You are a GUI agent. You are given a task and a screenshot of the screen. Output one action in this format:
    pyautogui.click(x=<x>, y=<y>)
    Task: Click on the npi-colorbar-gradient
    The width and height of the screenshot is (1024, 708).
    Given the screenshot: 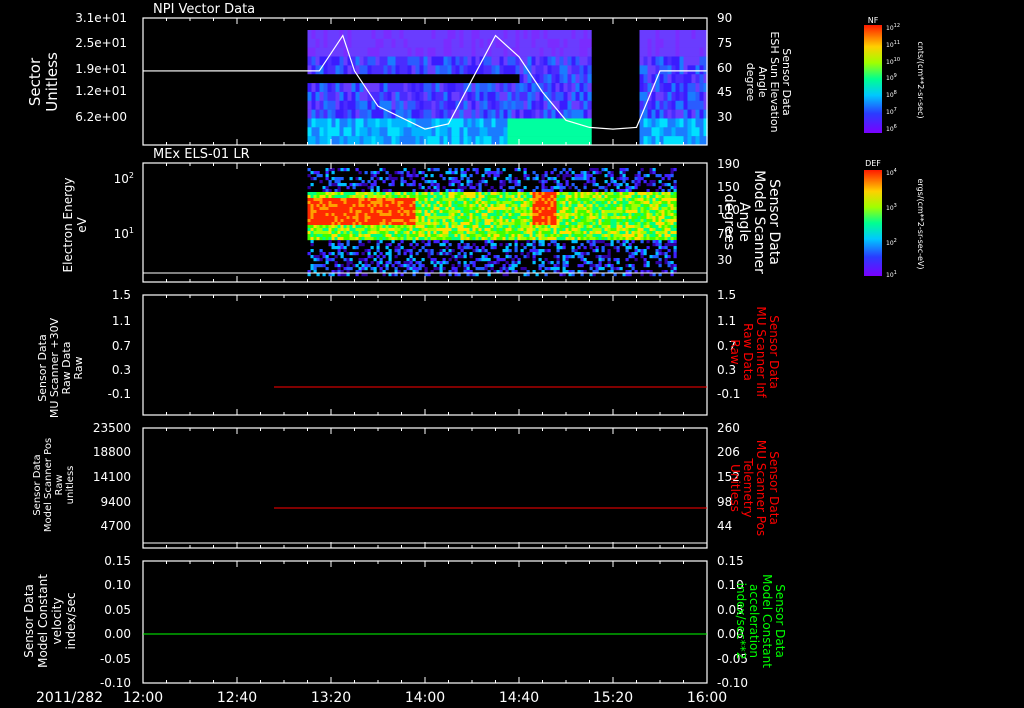 What is the action you would take?
    pyautogui.click(x=873, y=79)
    